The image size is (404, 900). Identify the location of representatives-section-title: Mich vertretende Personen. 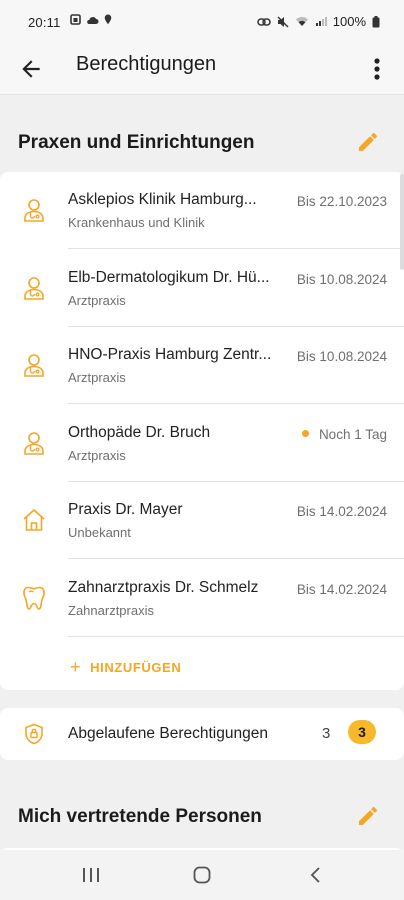
(140, 816).